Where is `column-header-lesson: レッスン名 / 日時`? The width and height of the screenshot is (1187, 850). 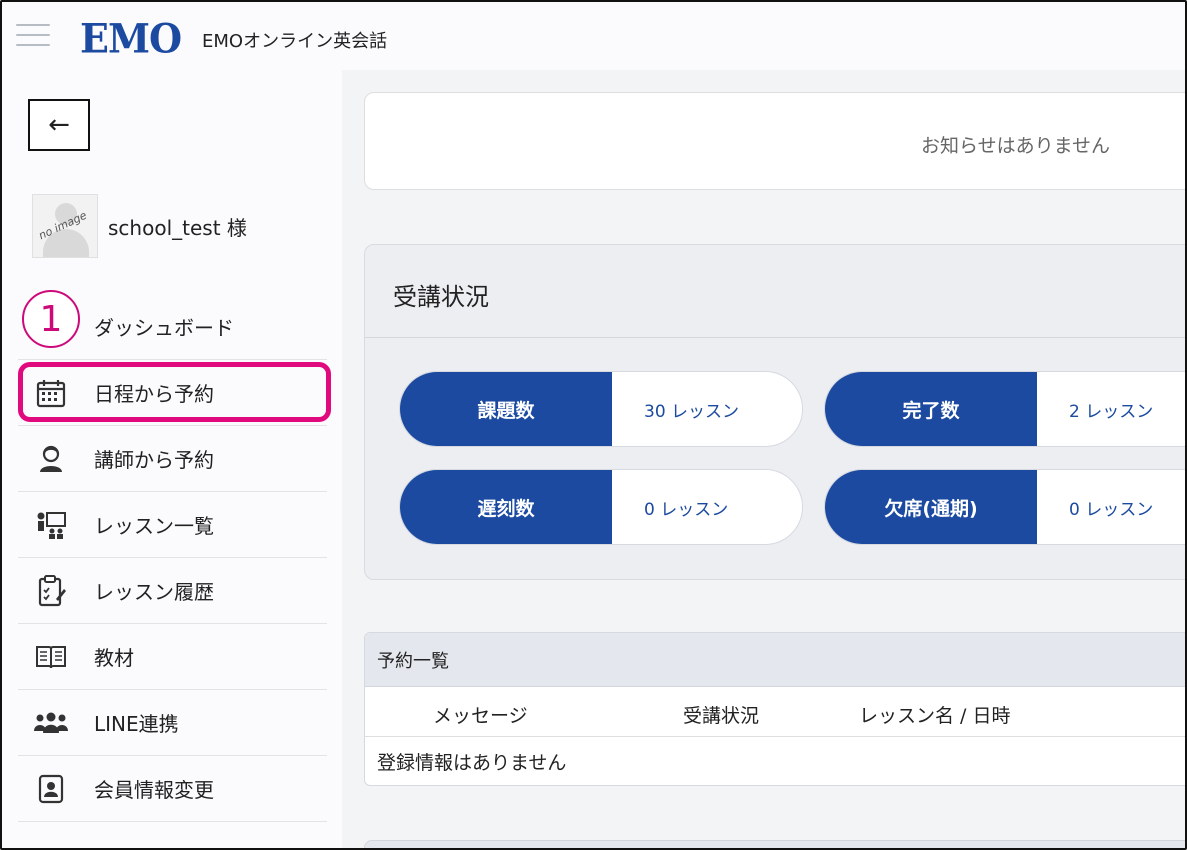 column-header-lesson: レッスン名 / 日時 is located at coordinates (935, 716).